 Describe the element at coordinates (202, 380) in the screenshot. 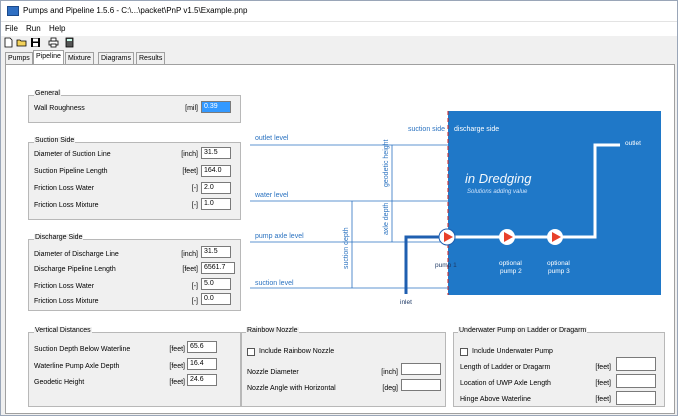

I see `geodetic-height-input: 24.6` at that location.